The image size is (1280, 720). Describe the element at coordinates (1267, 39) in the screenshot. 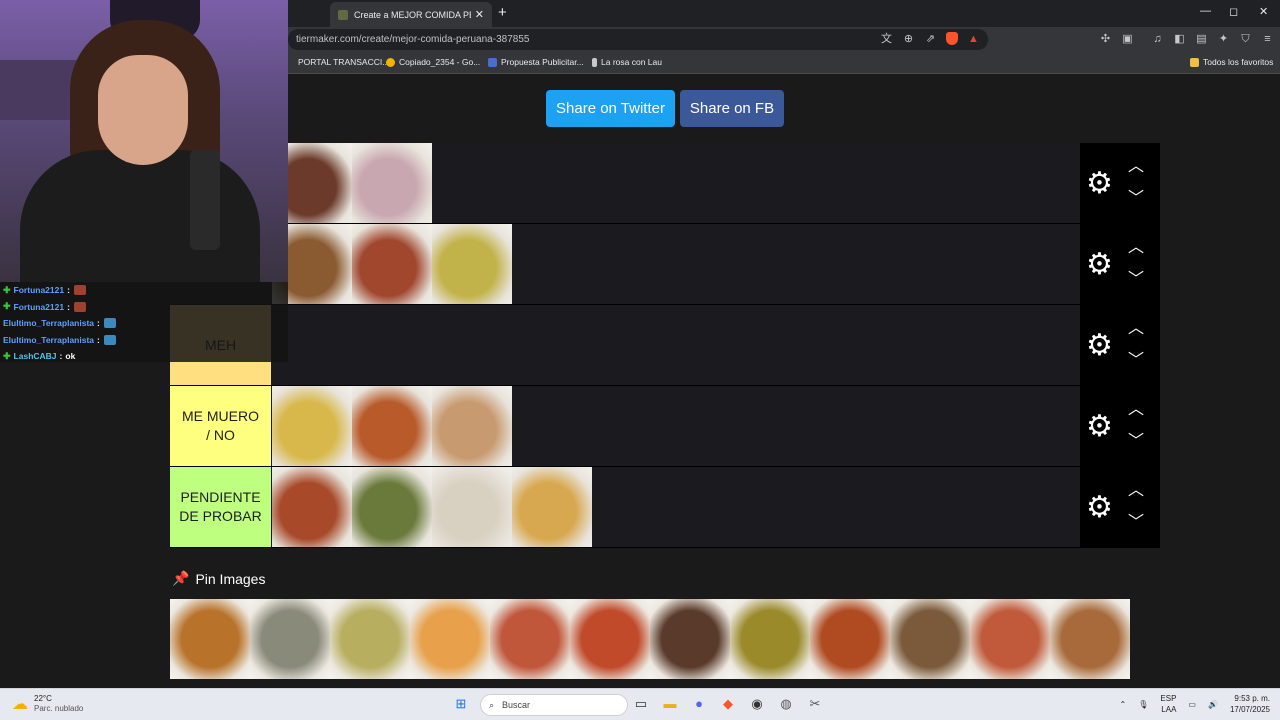

I see `menu-icon: ≡` at that location.